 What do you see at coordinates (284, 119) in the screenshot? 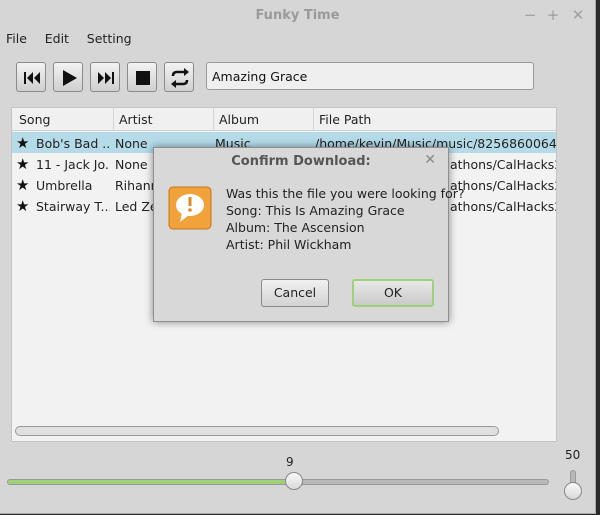
I see `table-header: Song Artist Album File Path` at bounding box center [284, 119].